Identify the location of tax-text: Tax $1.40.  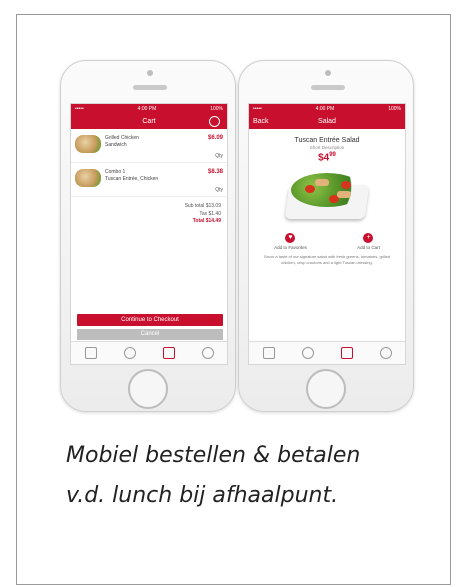
(210, 213).